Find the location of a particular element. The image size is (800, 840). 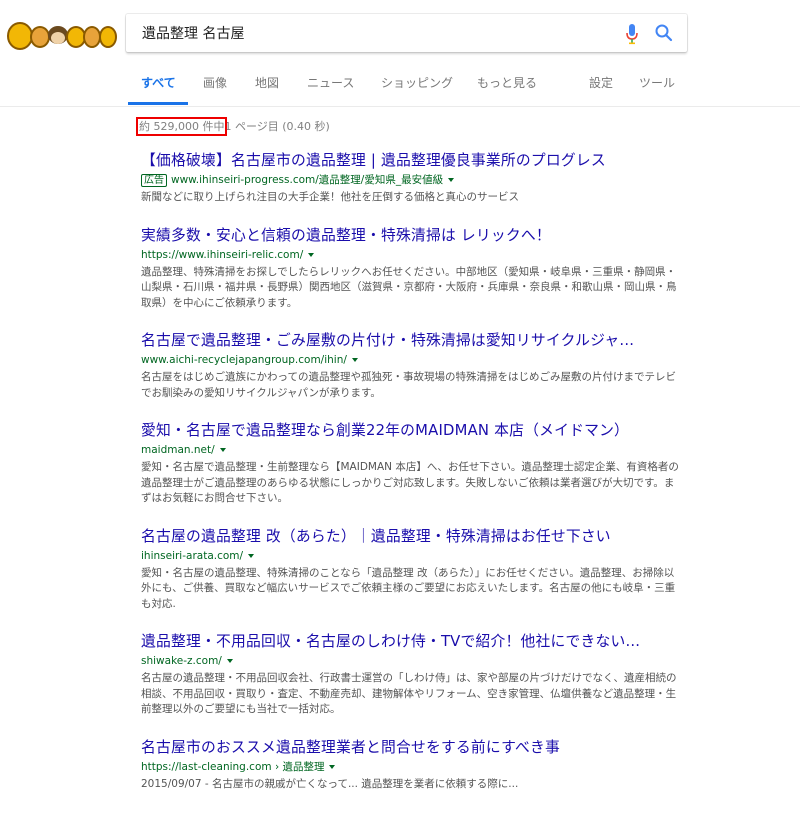

result-title: 【価格破壊】名古屋市の遺品整理 | 遺品整理優良事業所のプログレス is located at coordinates (411, 161).